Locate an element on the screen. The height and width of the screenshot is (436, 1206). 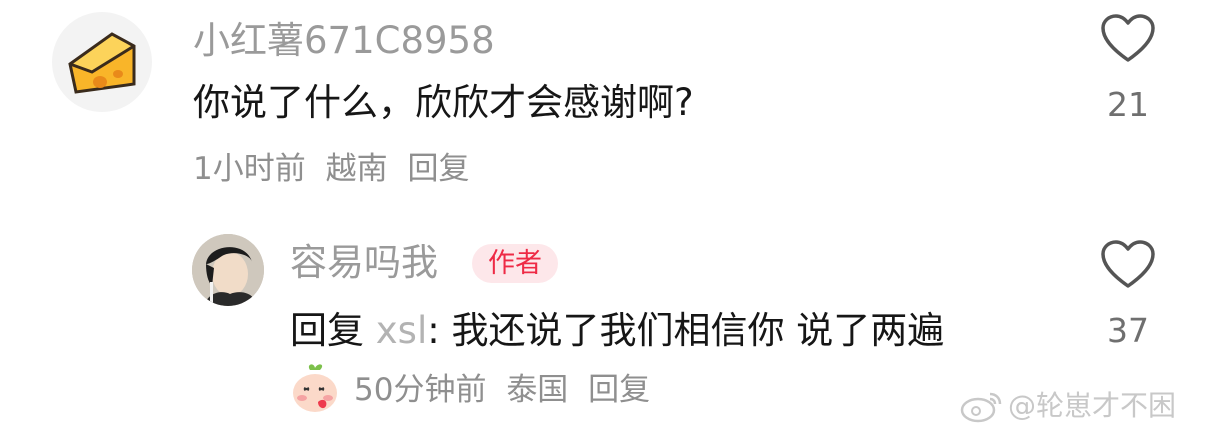
comment-text: 你说了什么，欣欣才会感谢啊? is located at coordinates (443, 102).